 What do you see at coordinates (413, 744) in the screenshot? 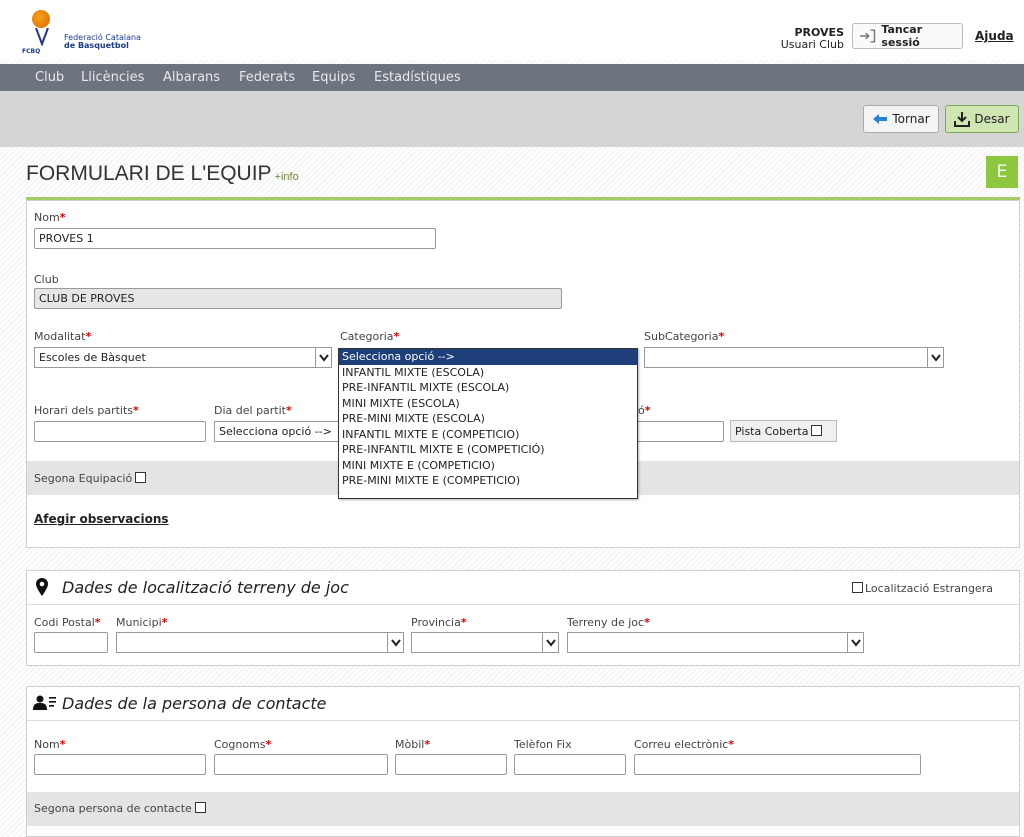
I see `mobil-label: Mòbil*` at bounding box center [413, 744].